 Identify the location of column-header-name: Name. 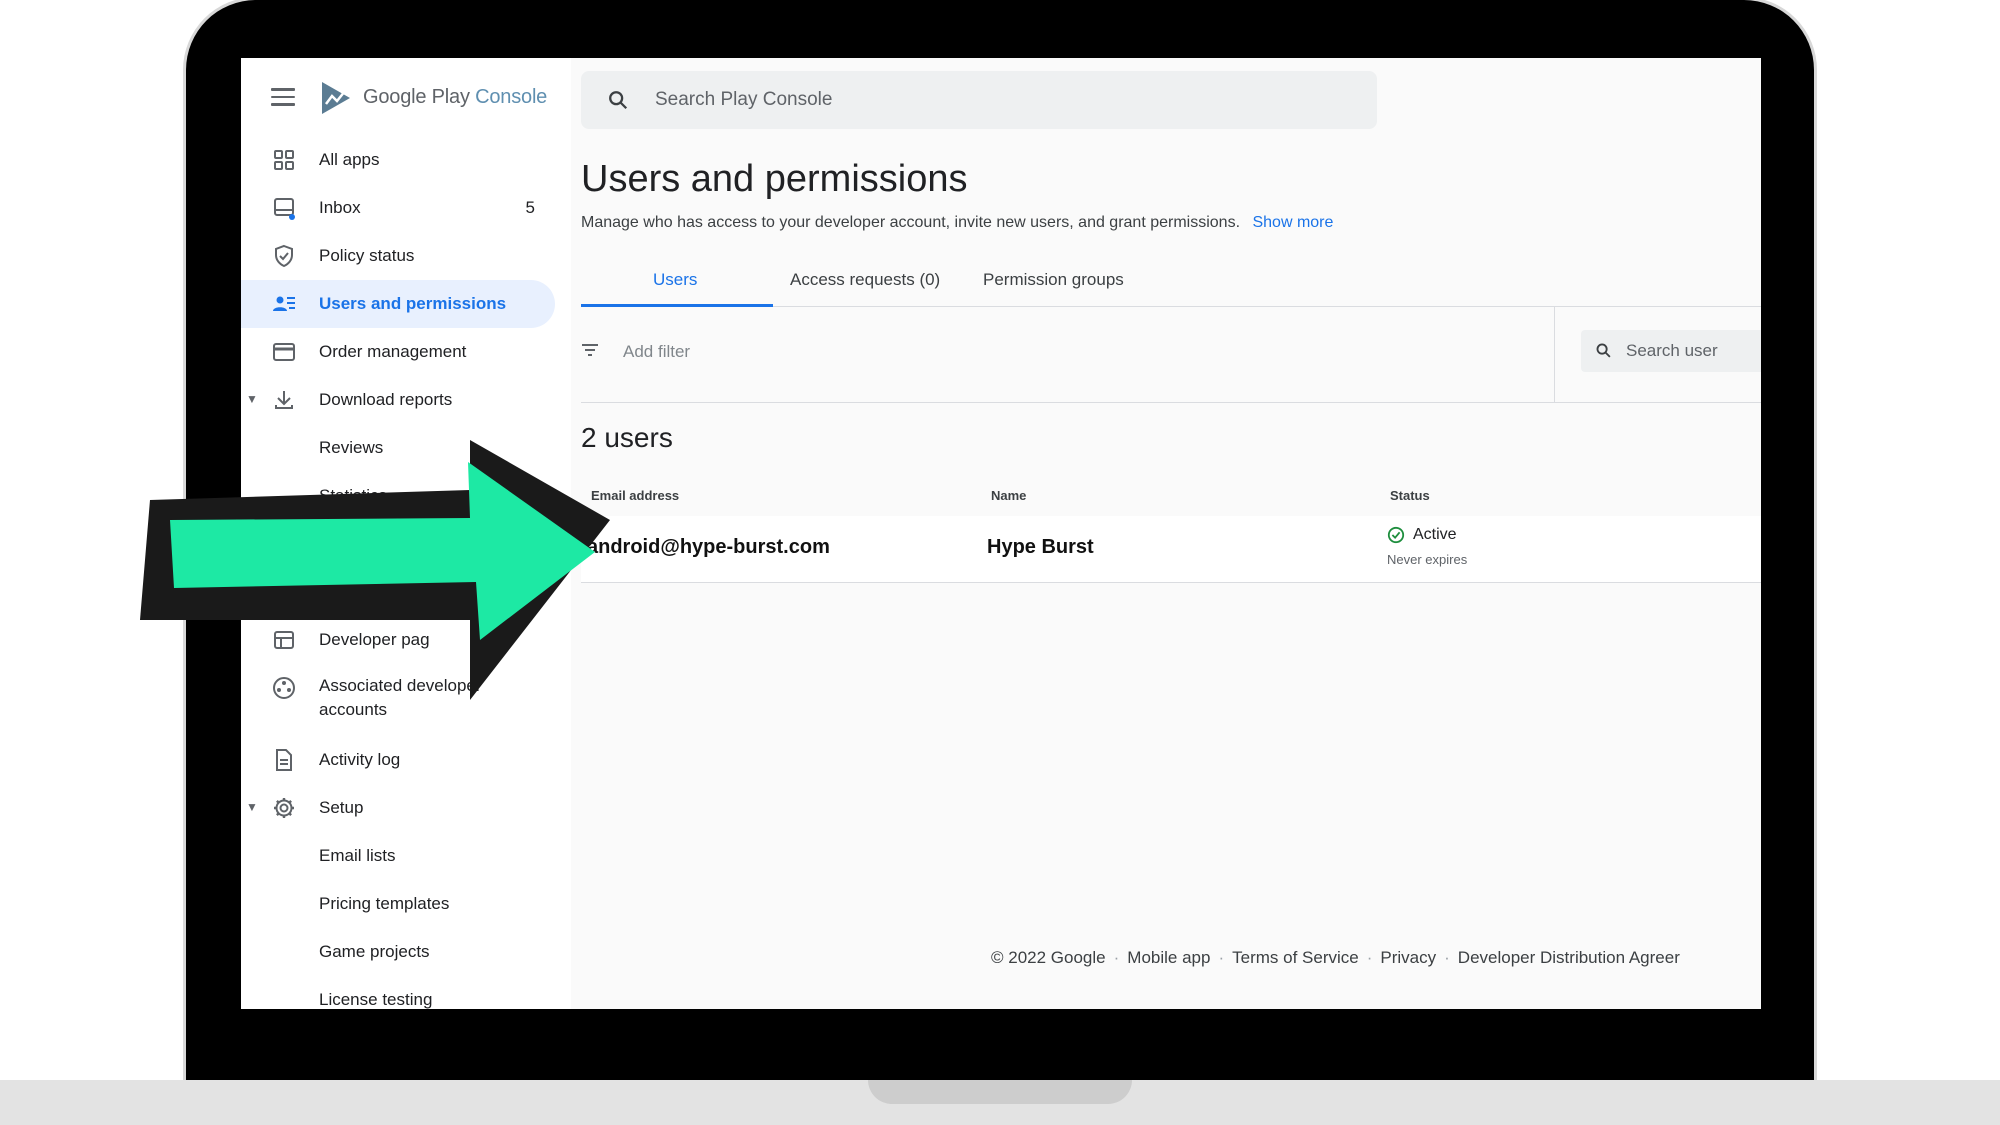
(1008, 495).